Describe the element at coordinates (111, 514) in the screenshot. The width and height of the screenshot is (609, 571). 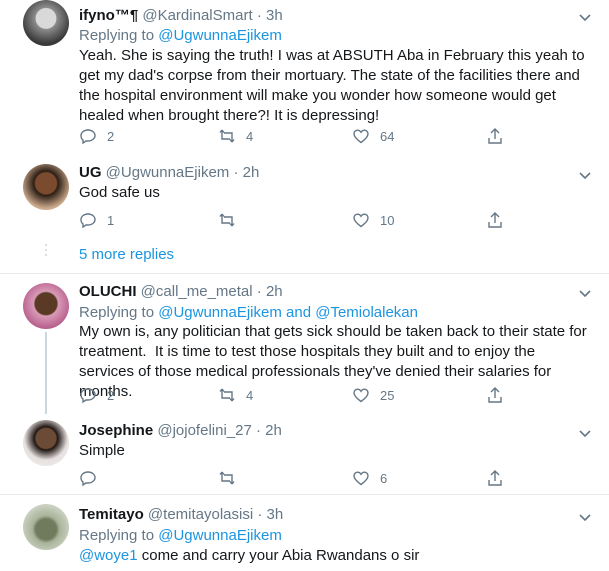
I see `author-name: Temitayo` at that location.